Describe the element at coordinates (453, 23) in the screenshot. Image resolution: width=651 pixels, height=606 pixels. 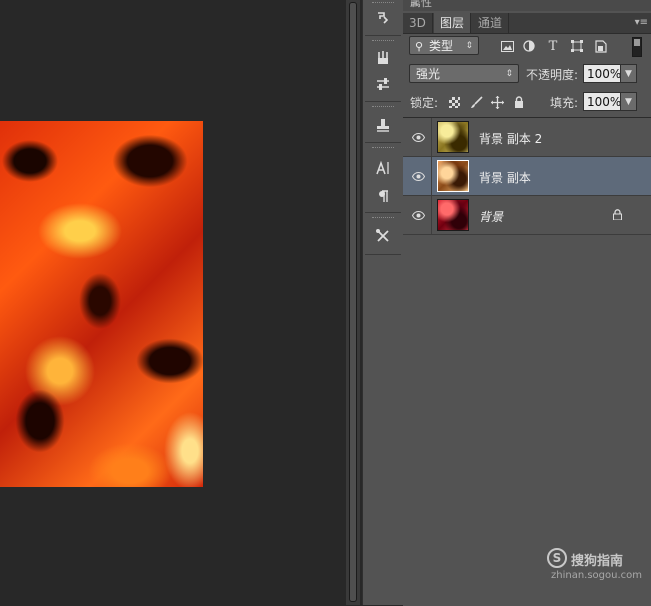
I see `tab-layers: 图层` at that location.